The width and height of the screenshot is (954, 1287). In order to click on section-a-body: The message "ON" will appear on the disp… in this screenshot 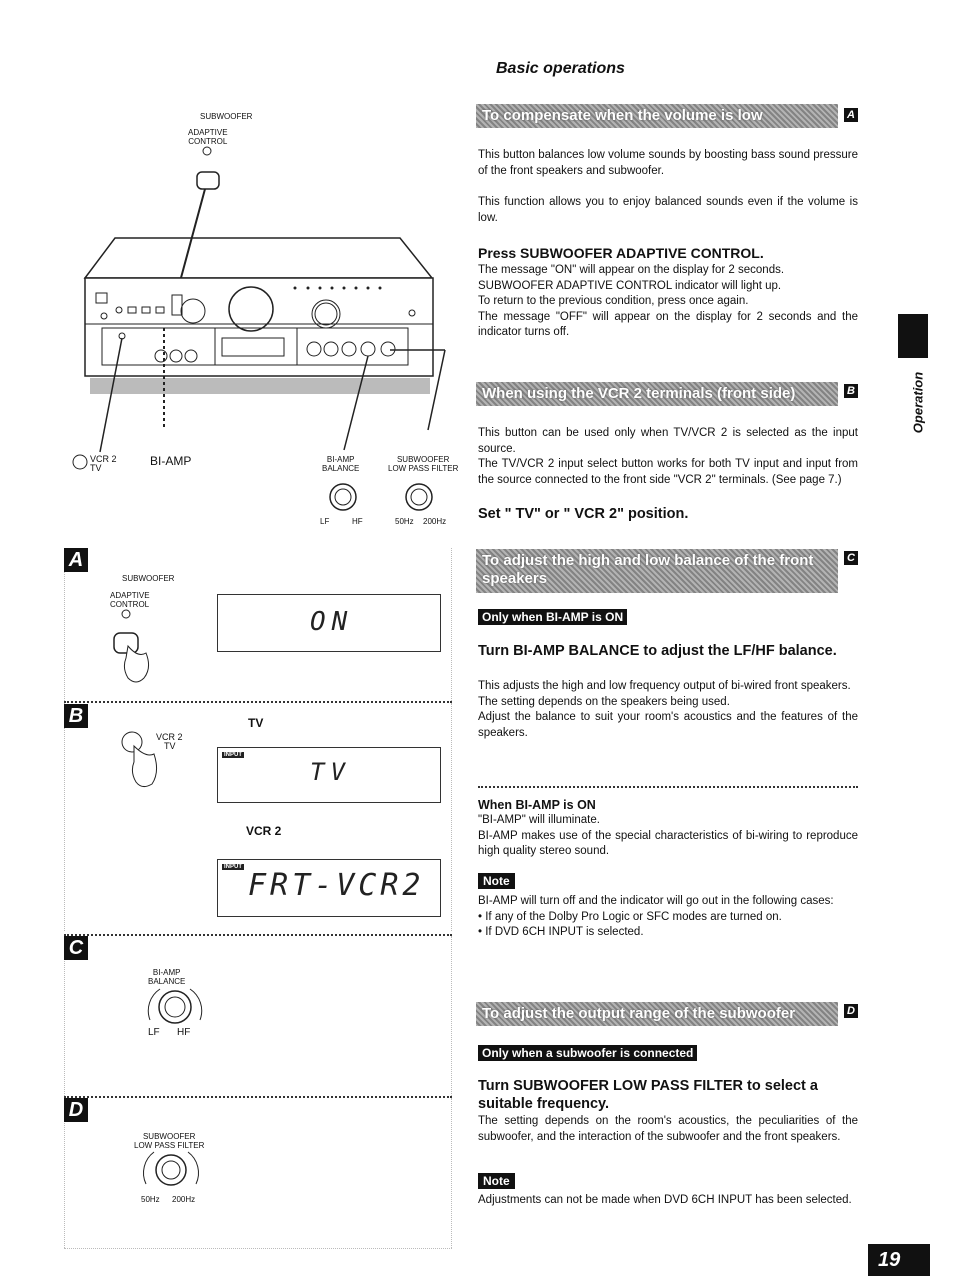, I will do `click(668, 302)`.